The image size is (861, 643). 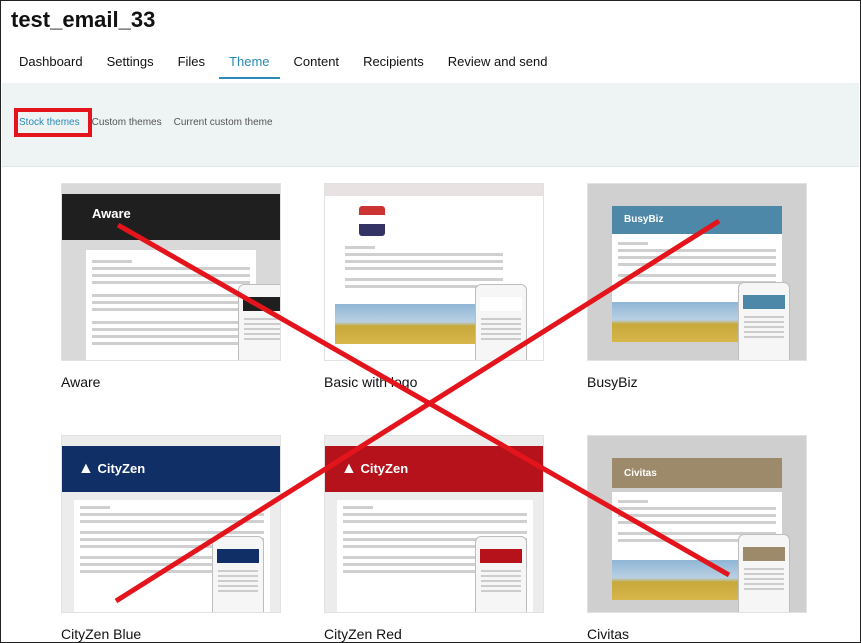 What do you see at coordinates (223, 122) in the screenshot?
I see `subtab-current-custom-theme: Current custom theme` at bounding box center [223, 122].